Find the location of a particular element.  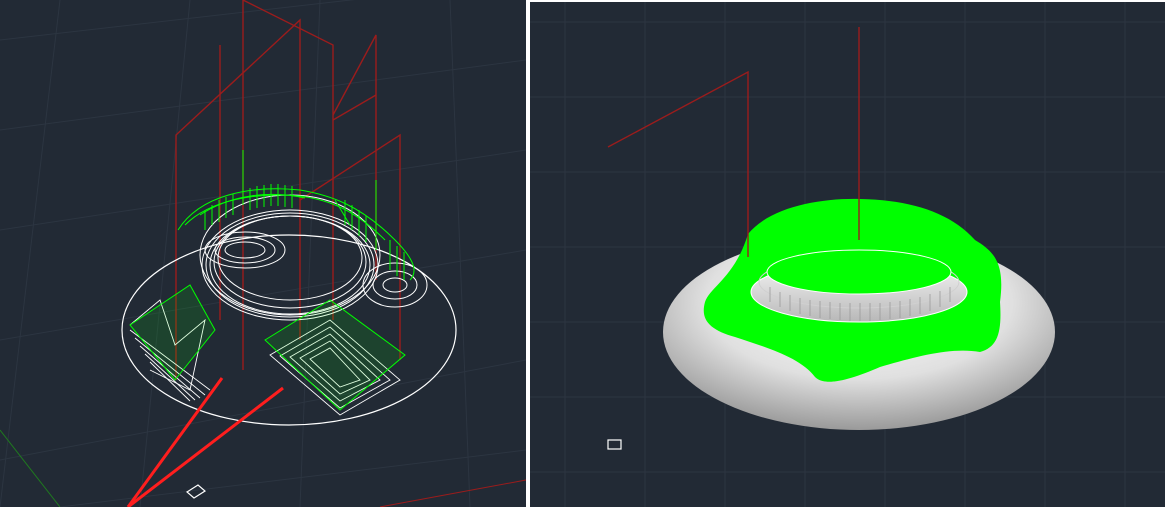

toolpath-rings is located at coordinates (313, 257).